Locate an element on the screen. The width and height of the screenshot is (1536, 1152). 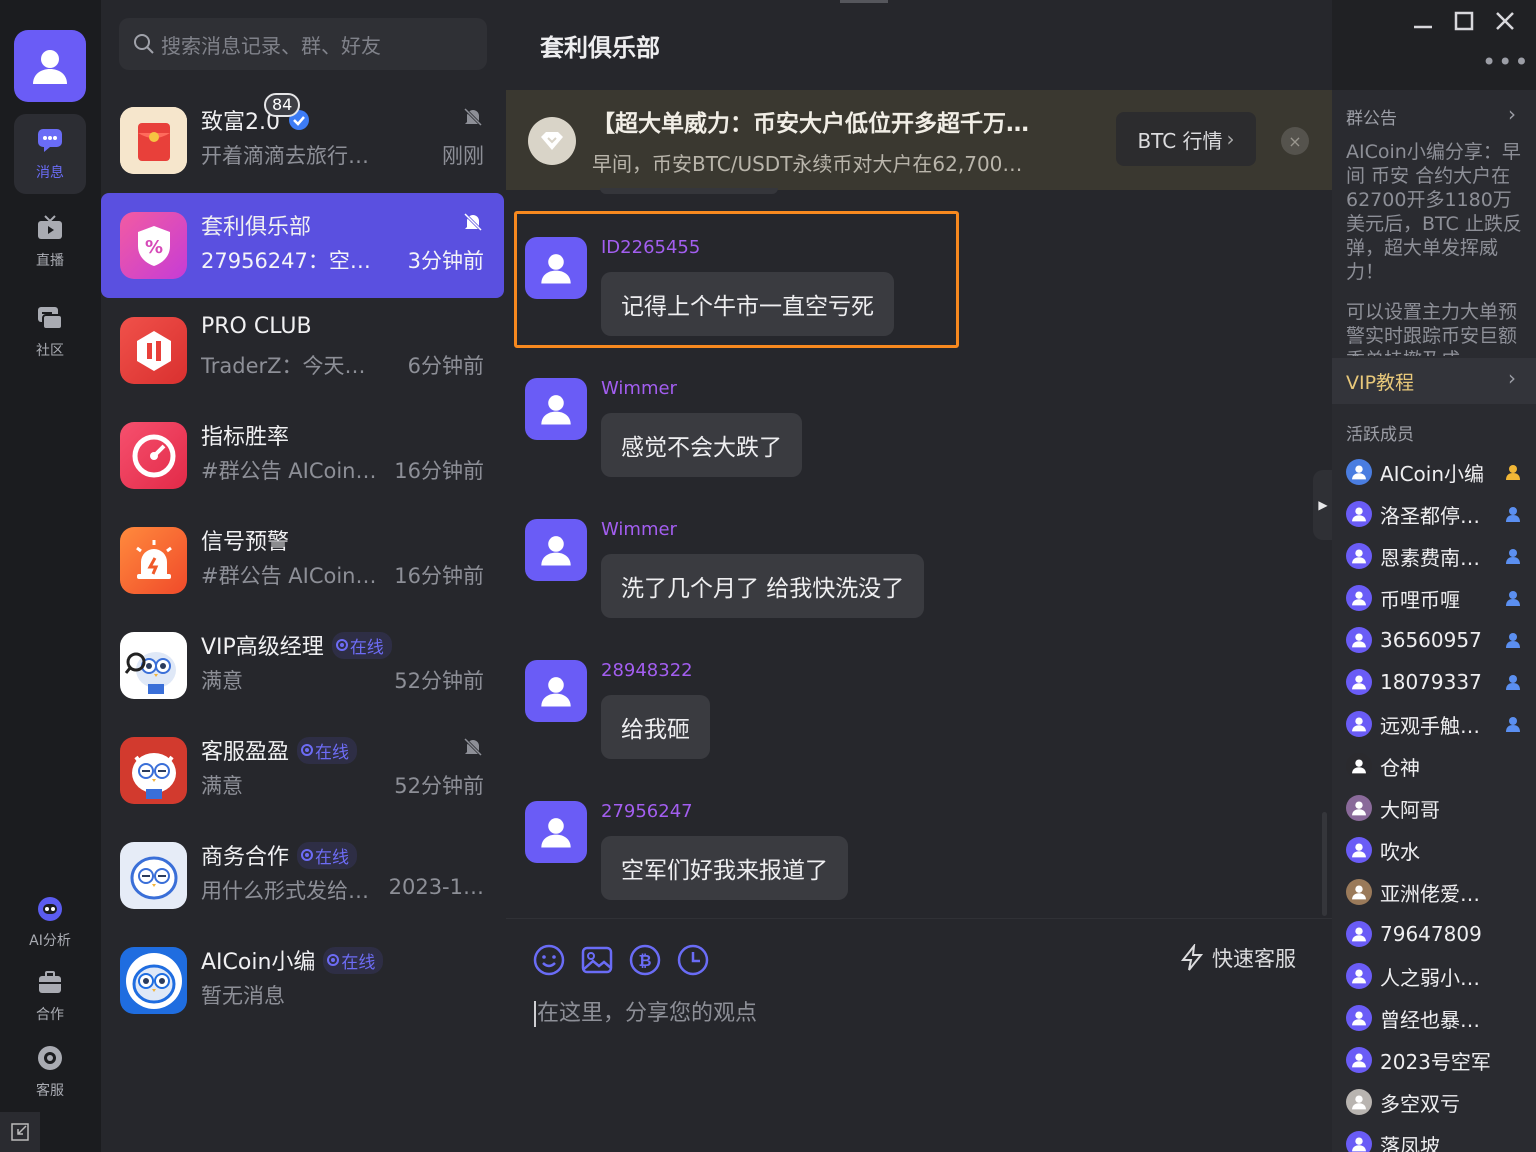
rail-item-messages: 消息 is located at coordinates (50, 154).